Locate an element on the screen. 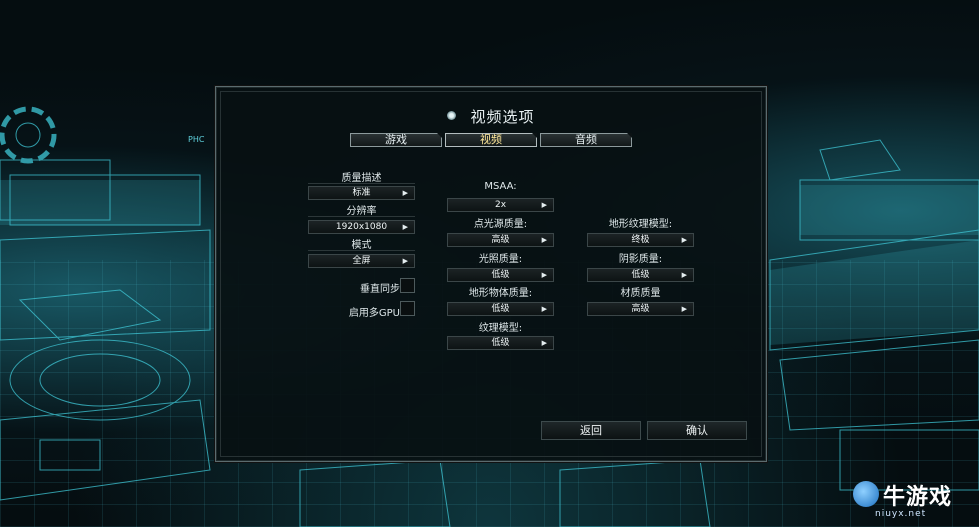 This screenshot has height=527, width=979. lighting-value: 低级 is located at coordinates (500, 275).